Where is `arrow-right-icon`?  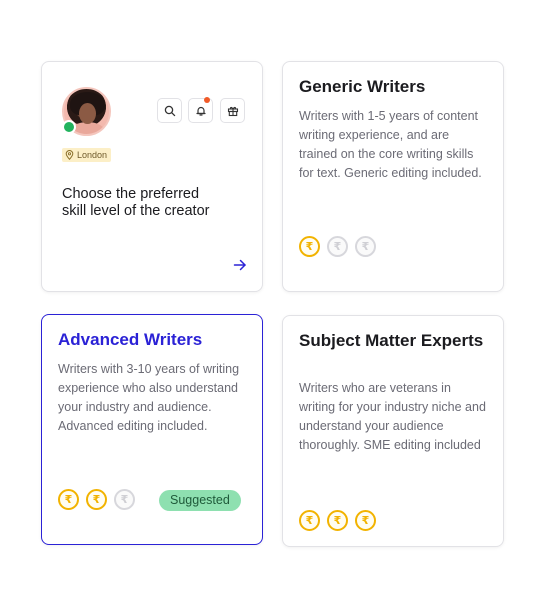 arrow-right-icon is located at coordinates (239, 265).